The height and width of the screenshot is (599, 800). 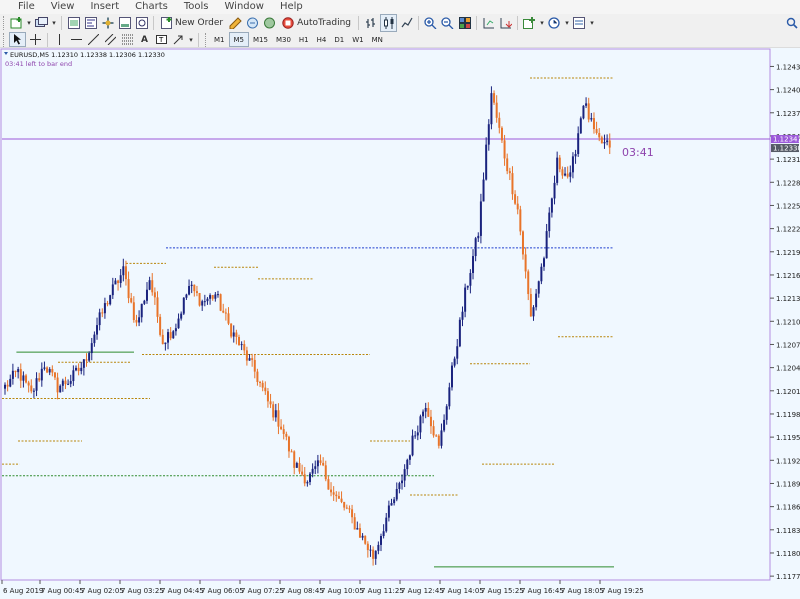 What do you see at coordinates (107, 23) in the screenshot?
I see `navigator-icon` at bounding box center [107, 23].